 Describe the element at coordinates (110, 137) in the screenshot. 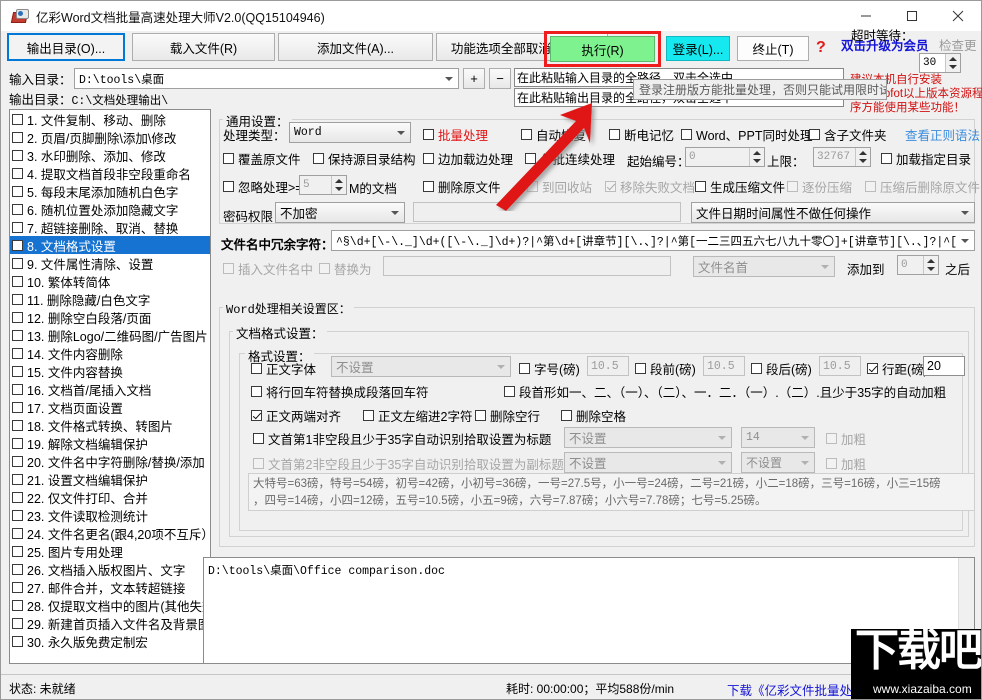

I see `list-item: 2. 页眉/页脚删除\添加\修改` at that location.